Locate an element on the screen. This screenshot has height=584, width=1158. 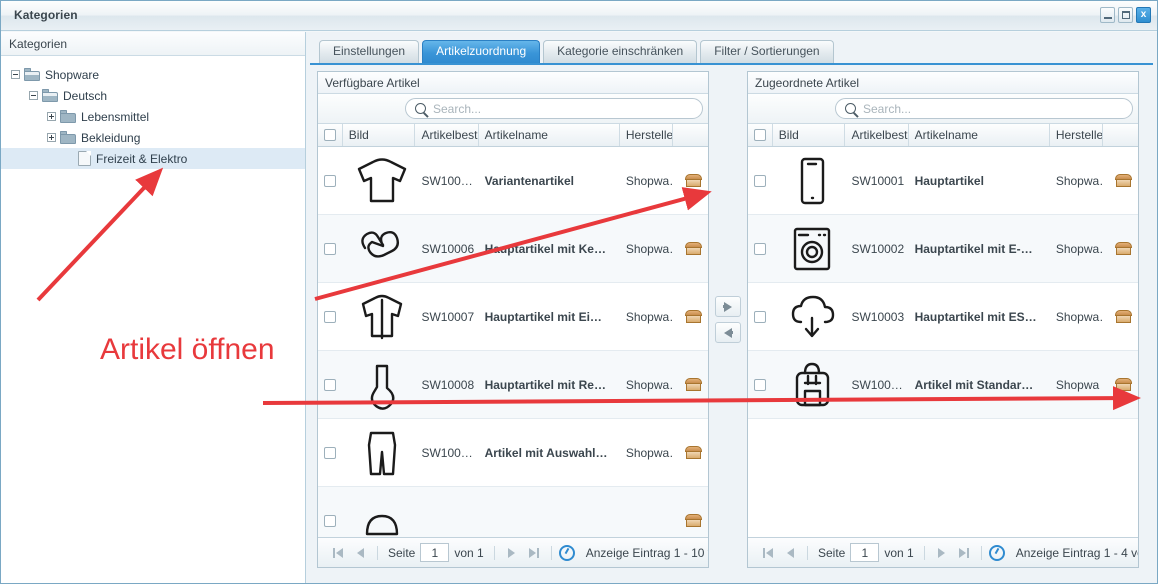
assigned-column-header: Artikelname is located at coordinates (979, 135).